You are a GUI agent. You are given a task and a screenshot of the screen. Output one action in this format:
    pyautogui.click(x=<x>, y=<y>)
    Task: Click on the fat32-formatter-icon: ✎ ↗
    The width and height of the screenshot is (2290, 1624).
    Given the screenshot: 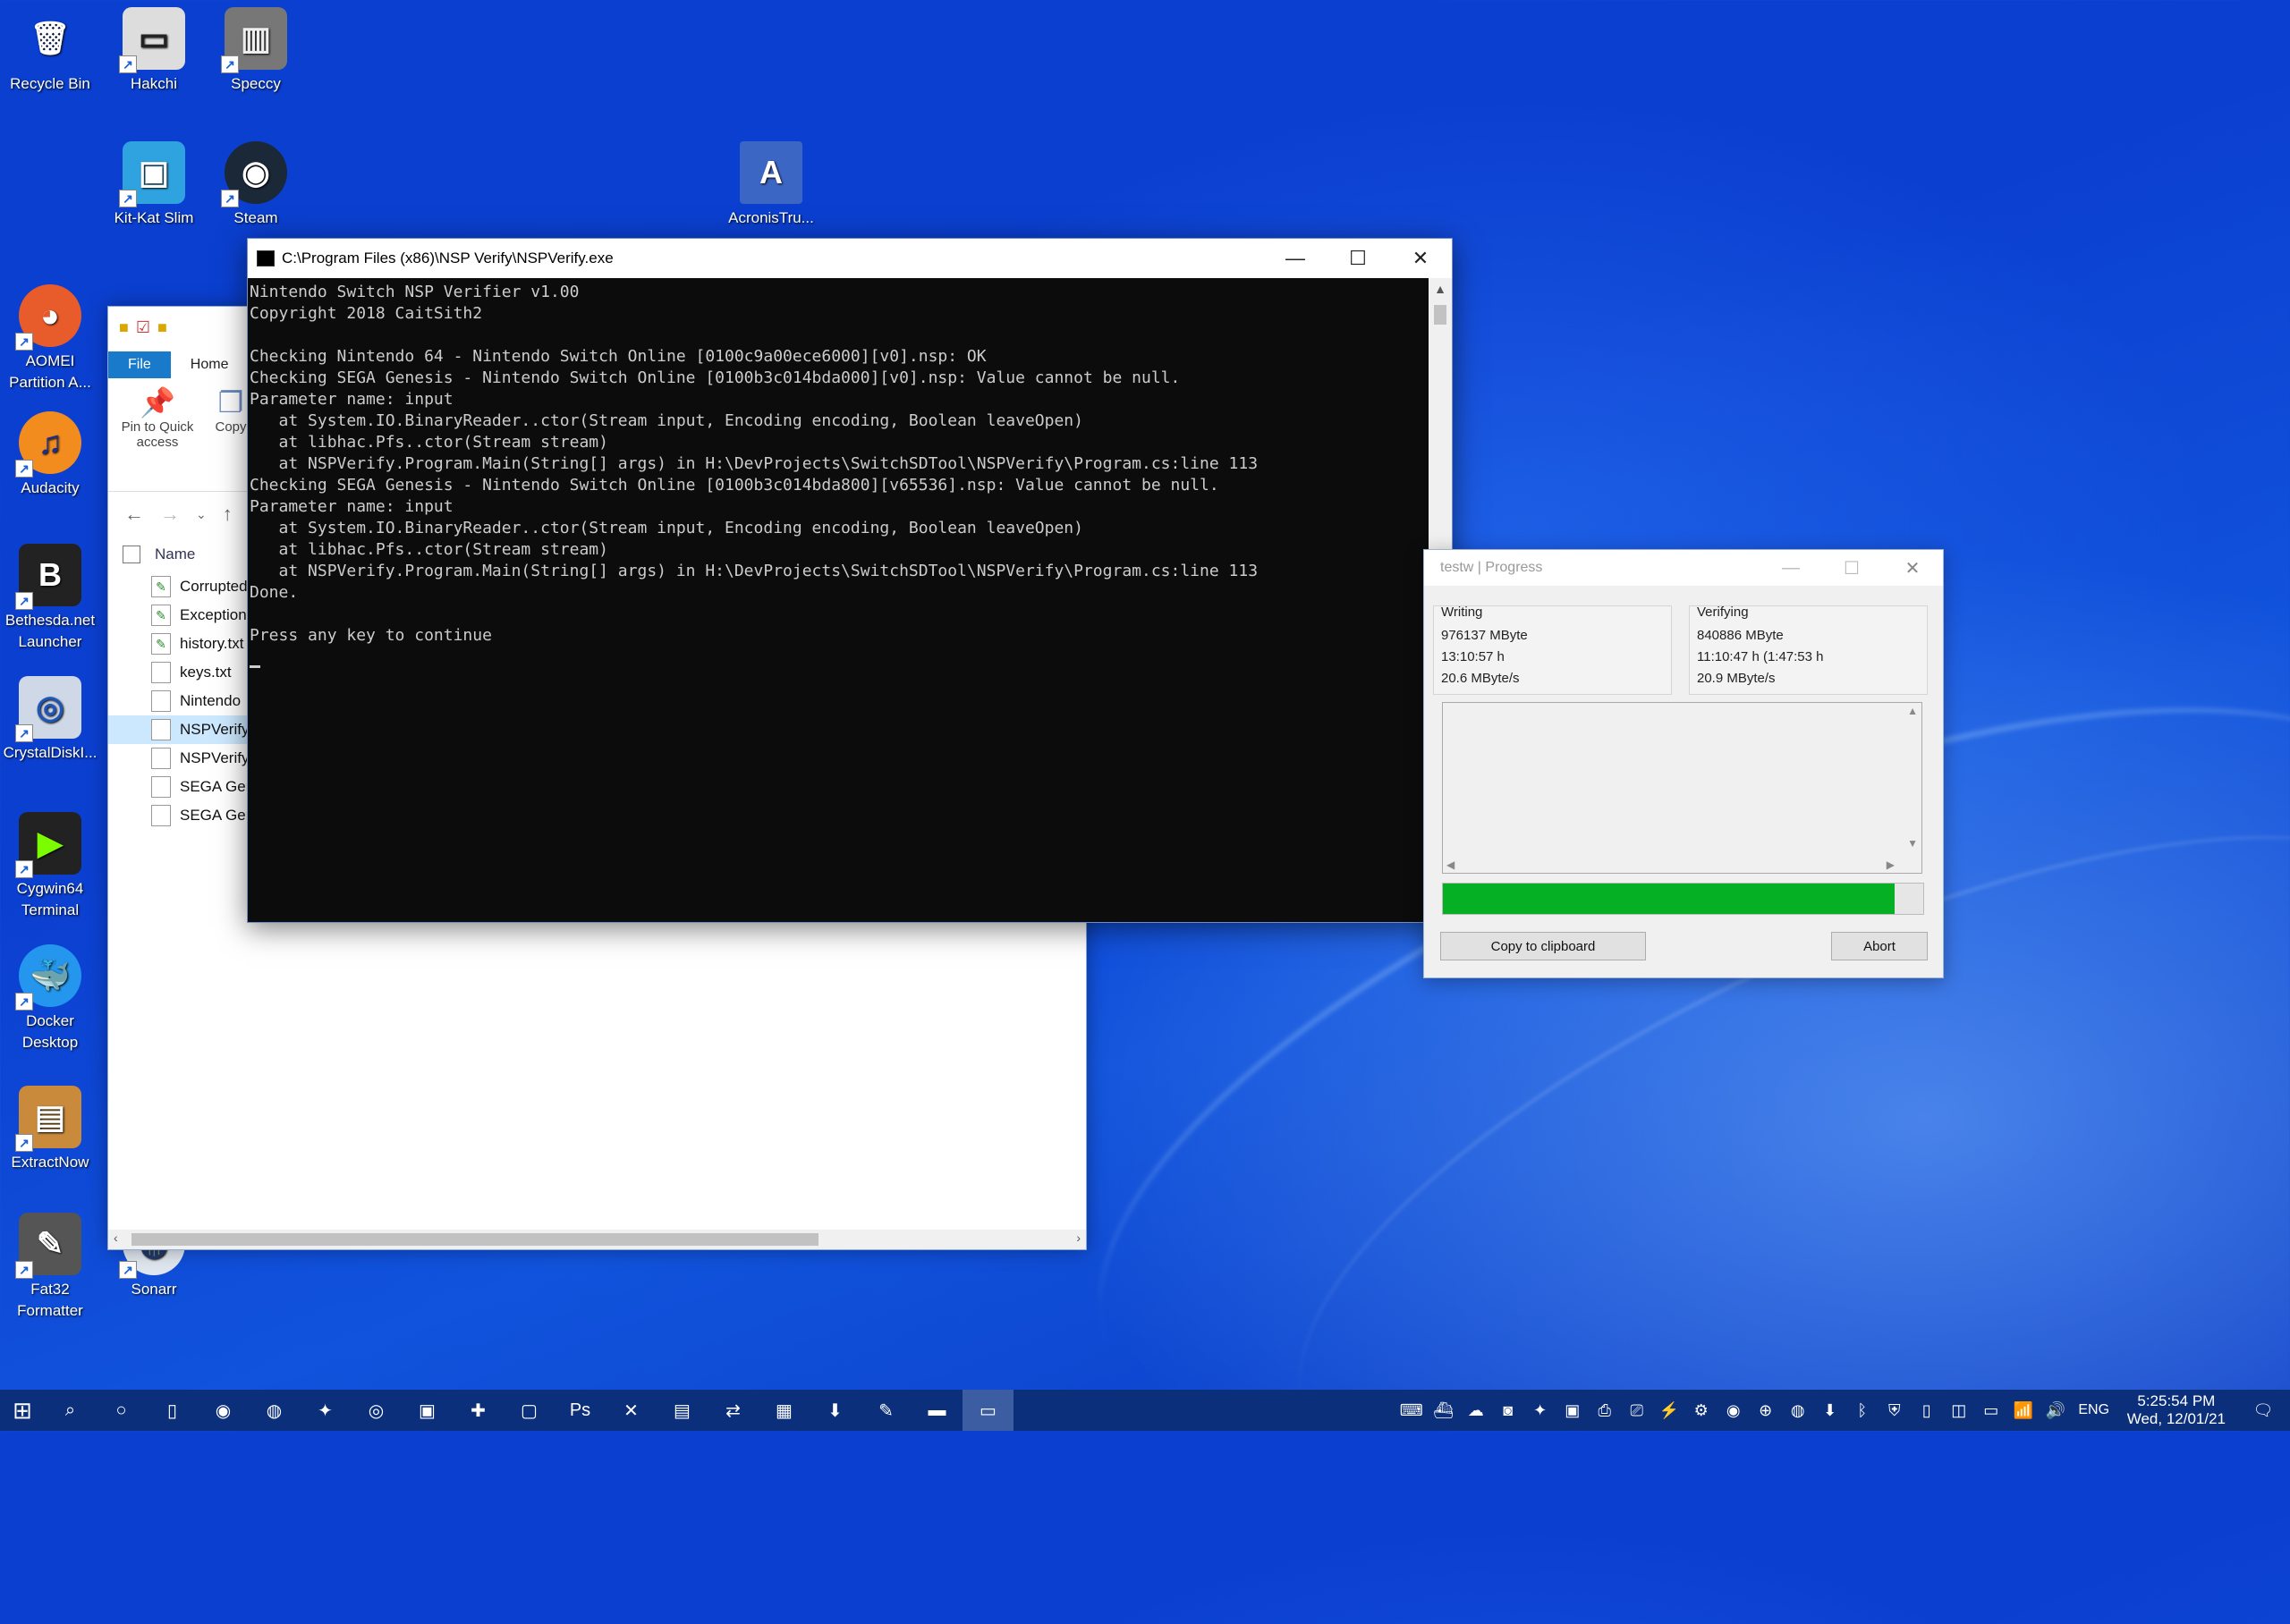 What is the action you would take?
    pyautogui.click(x=48, y=1246)
    